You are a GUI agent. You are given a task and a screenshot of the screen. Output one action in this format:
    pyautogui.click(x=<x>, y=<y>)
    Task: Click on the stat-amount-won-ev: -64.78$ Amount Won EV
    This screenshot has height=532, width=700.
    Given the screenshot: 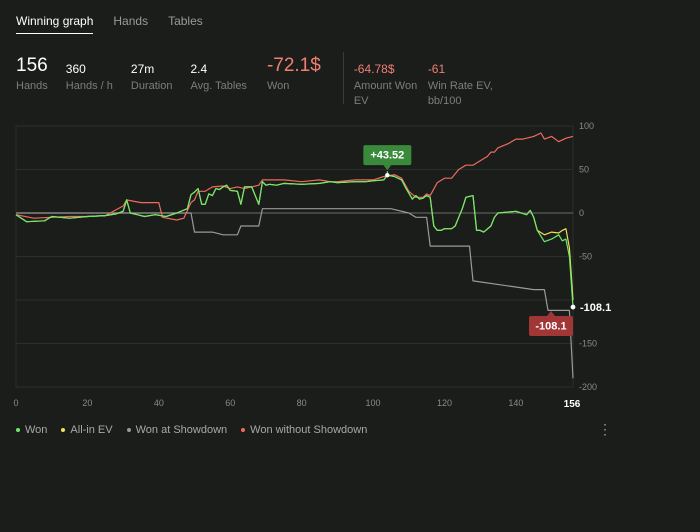 What is the action you would take?
    pyautogui.click(x=389, y=82)
    